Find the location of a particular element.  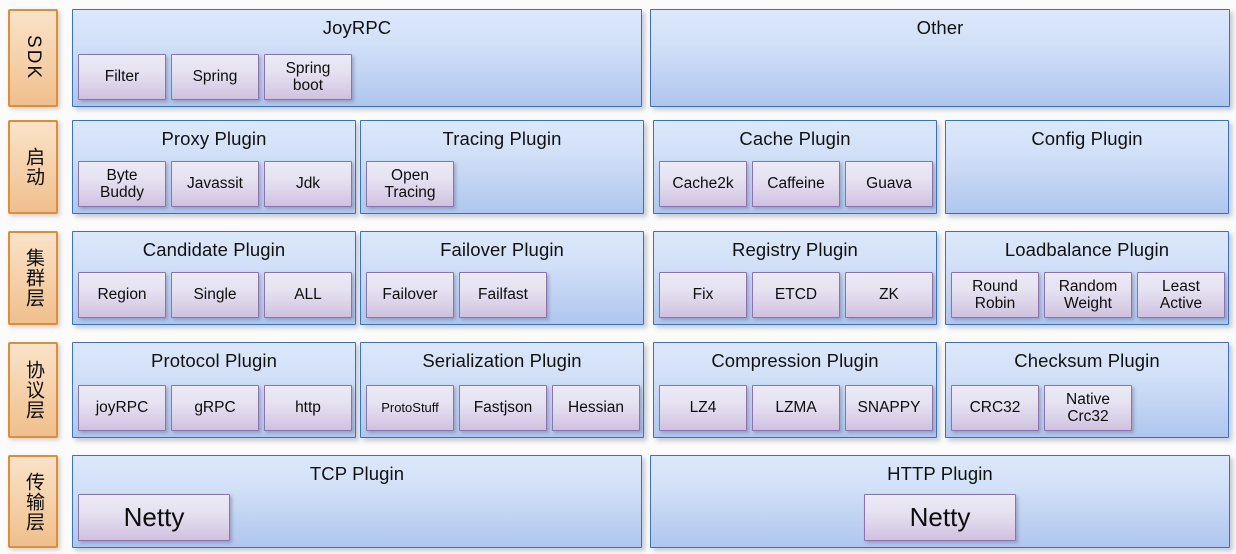

plugin-group-title: Cache Plugin is located at coordinates (795, 138).